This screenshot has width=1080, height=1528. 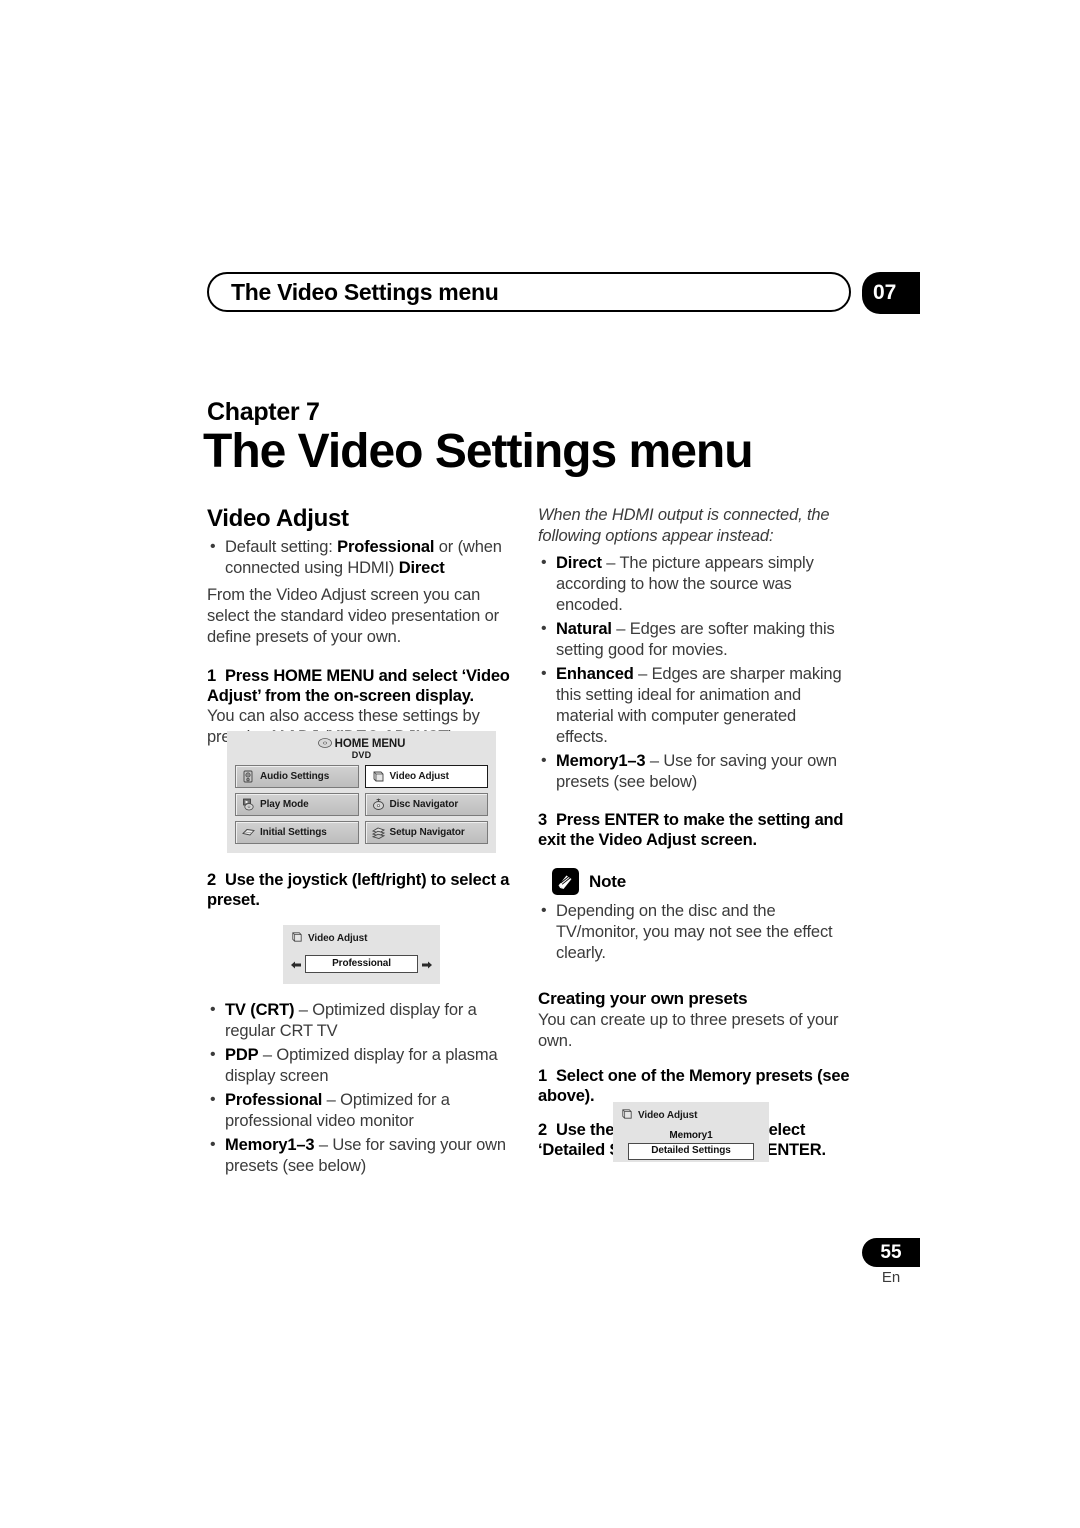 What do you see at coordinates (643, 998) in the screenshot?
I see `section-title-creating-presets: Creating your own presets` at bounding box center [643, 998].